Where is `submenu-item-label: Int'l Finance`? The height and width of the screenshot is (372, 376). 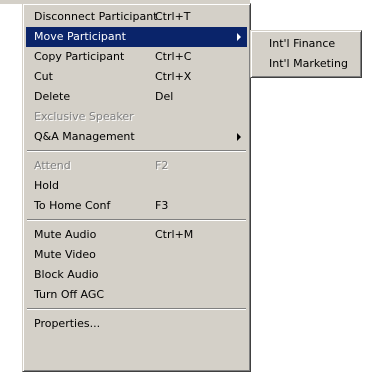
submenu-item-label: Int'l Finance is located at coordinates (302, 43).